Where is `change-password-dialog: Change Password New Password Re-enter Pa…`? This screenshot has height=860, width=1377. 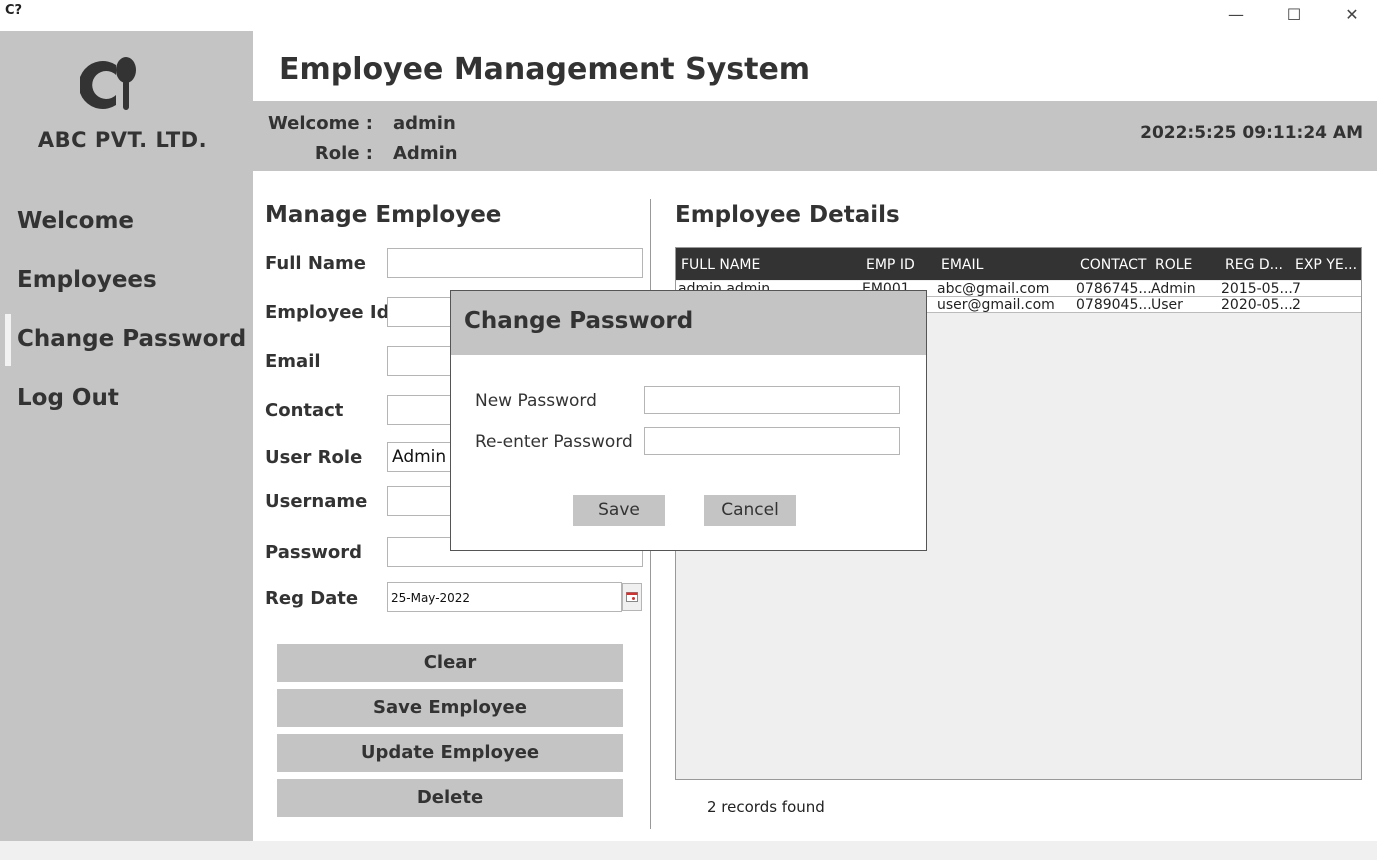 change-password-dialog: Change Password New Password Re-enter Pa… is located at coordinates (688, 420).